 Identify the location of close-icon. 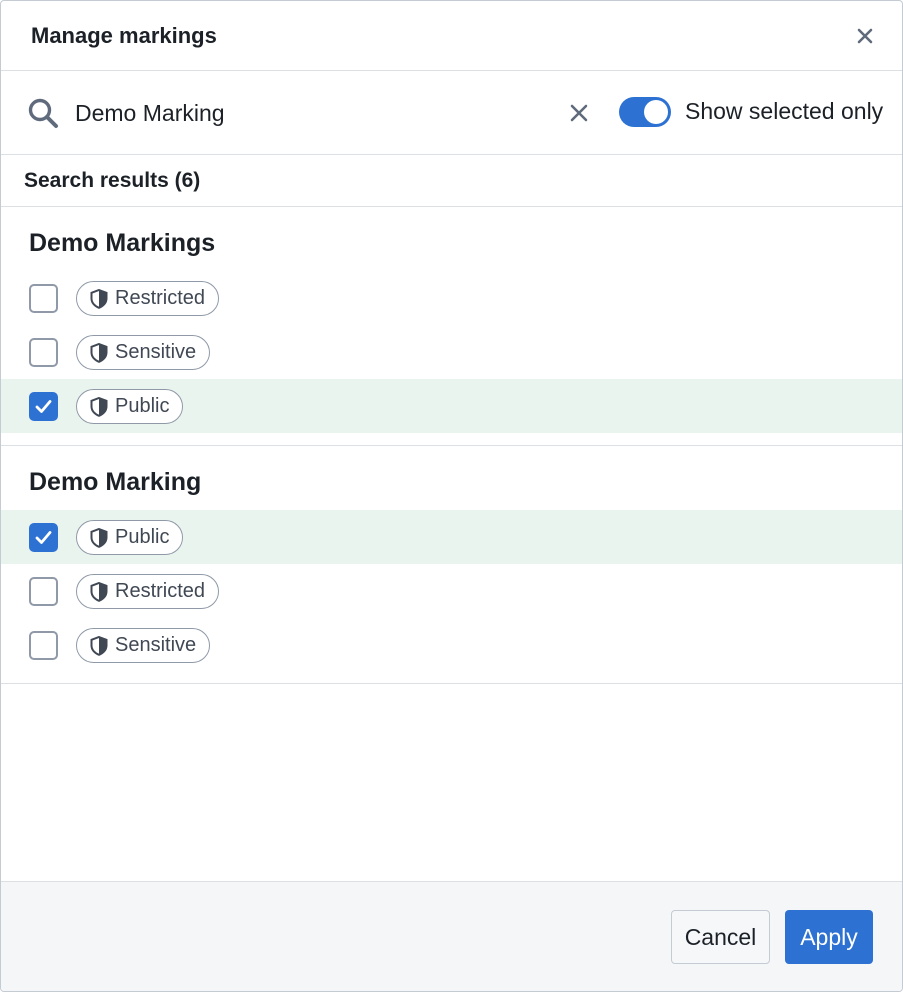
(865, 36).